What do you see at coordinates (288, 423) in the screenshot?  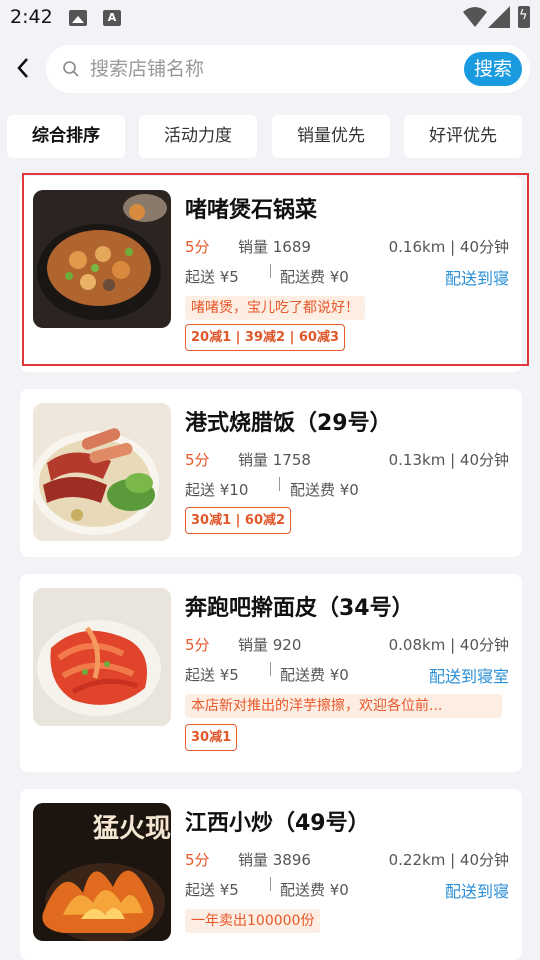 I see `shop-name: 港式烧腊饭（29号）` at bounding box center [288, 423].